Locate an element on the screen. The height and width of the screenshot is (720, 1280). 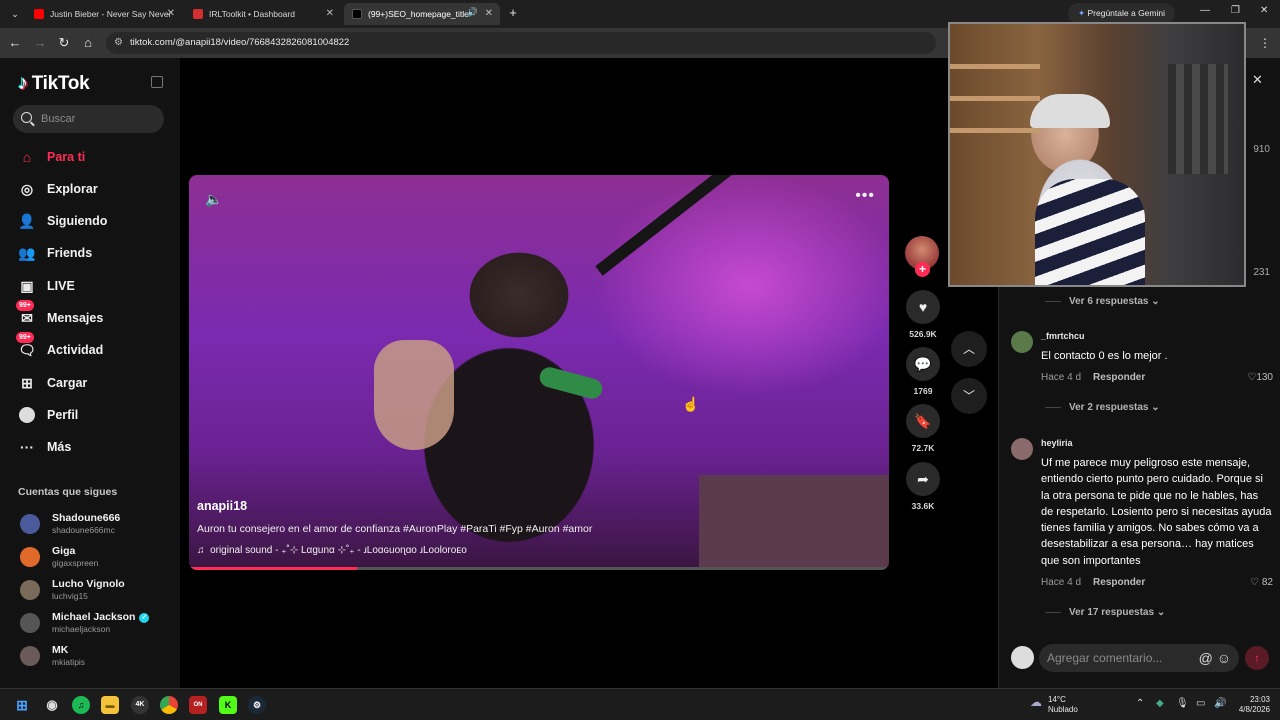
followed-account: Shadoune666 shadoune666mc is located at coordinates (70, 524).